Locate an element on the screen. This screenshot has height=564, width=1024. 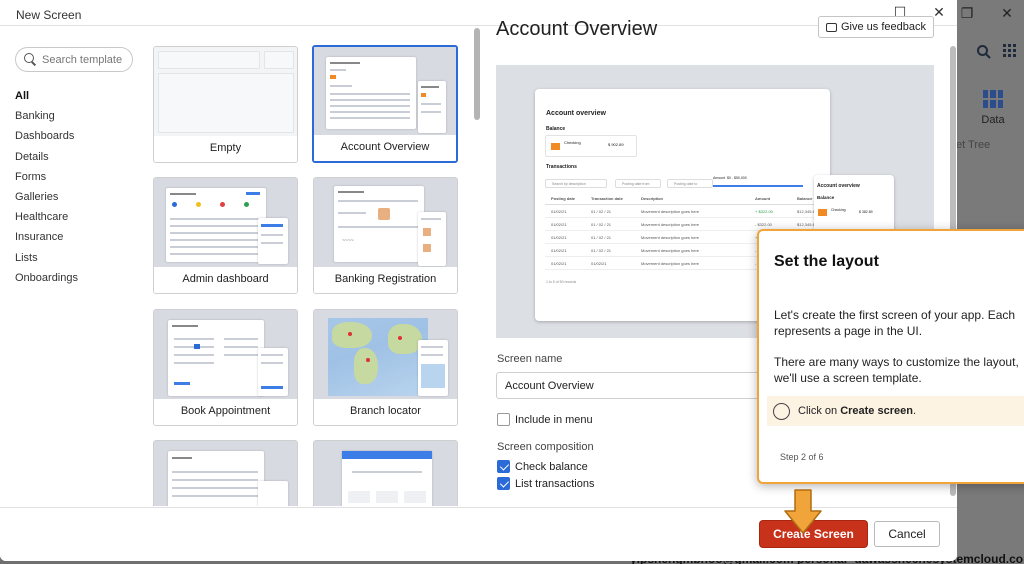
screen-name-label: Screen name is located at coordinates (530, 359).